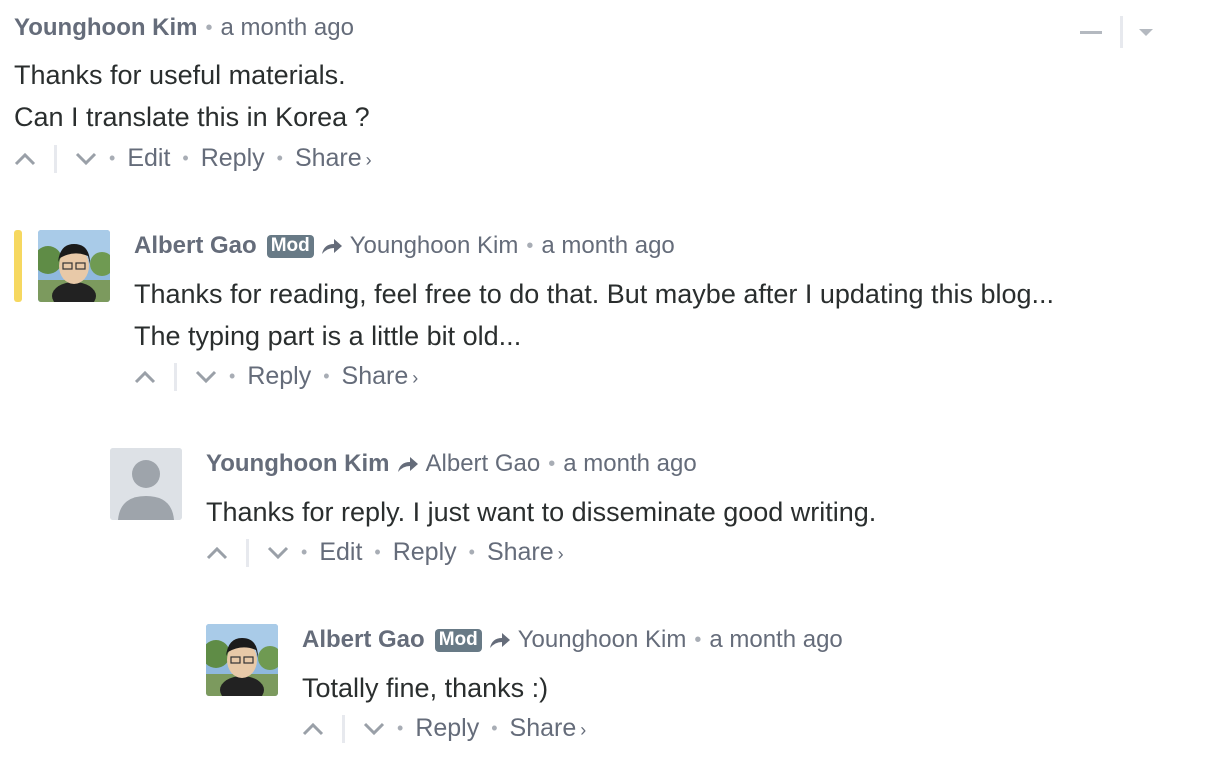  What do you see at coordinates (146, 484) in the screenshot?
I see `default-avatar-icon` at bounding box center [146, 484].